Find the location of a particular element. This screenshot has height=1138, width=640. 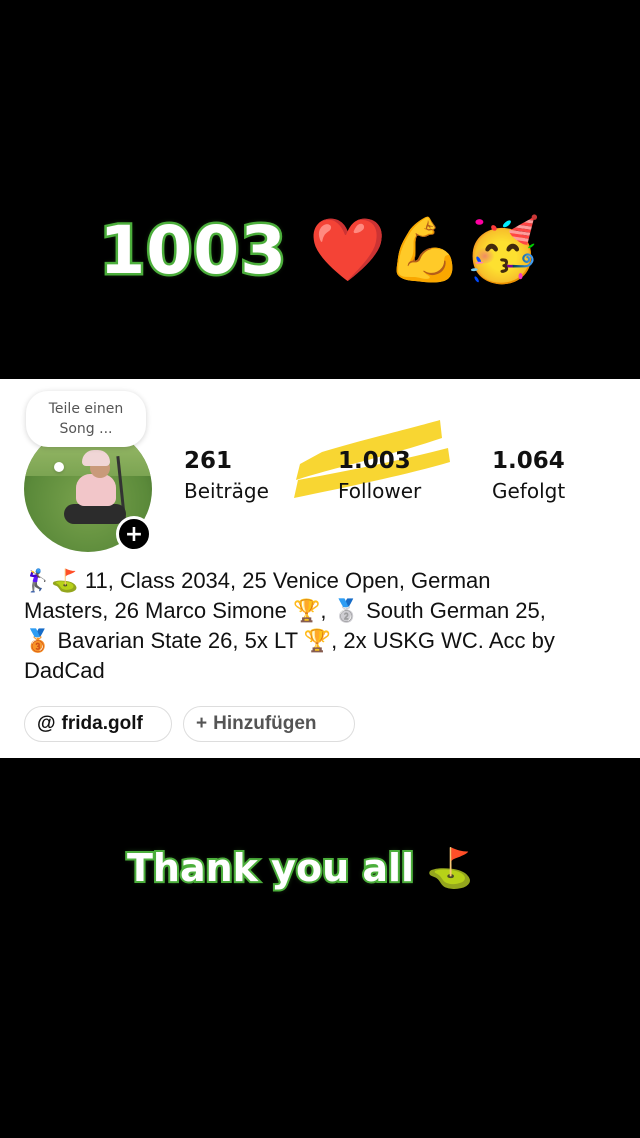

stat-followers: 1.003 Follower is located at coordinates (379, 476).